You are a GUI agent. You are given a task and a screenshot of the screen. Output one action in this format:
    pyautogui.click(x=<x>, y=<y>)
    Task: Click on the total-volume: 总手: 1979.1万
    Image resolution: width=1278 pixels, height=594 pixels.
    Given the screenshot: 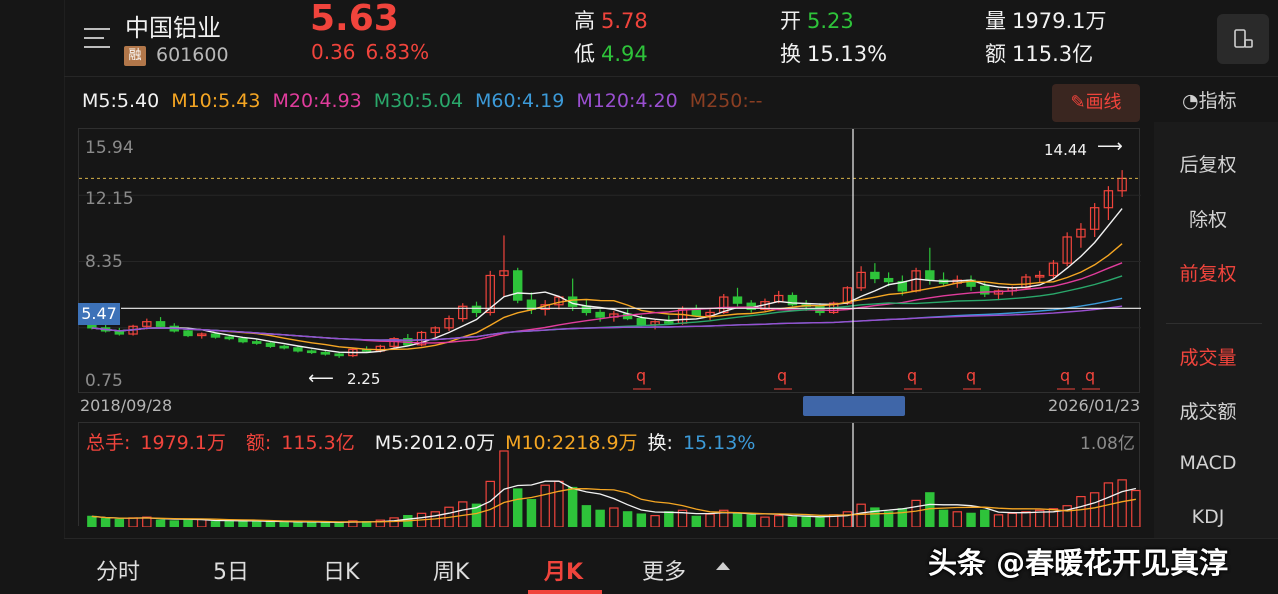 What is the action you would take?
    pyautogui.click(x=161, y=443)
    